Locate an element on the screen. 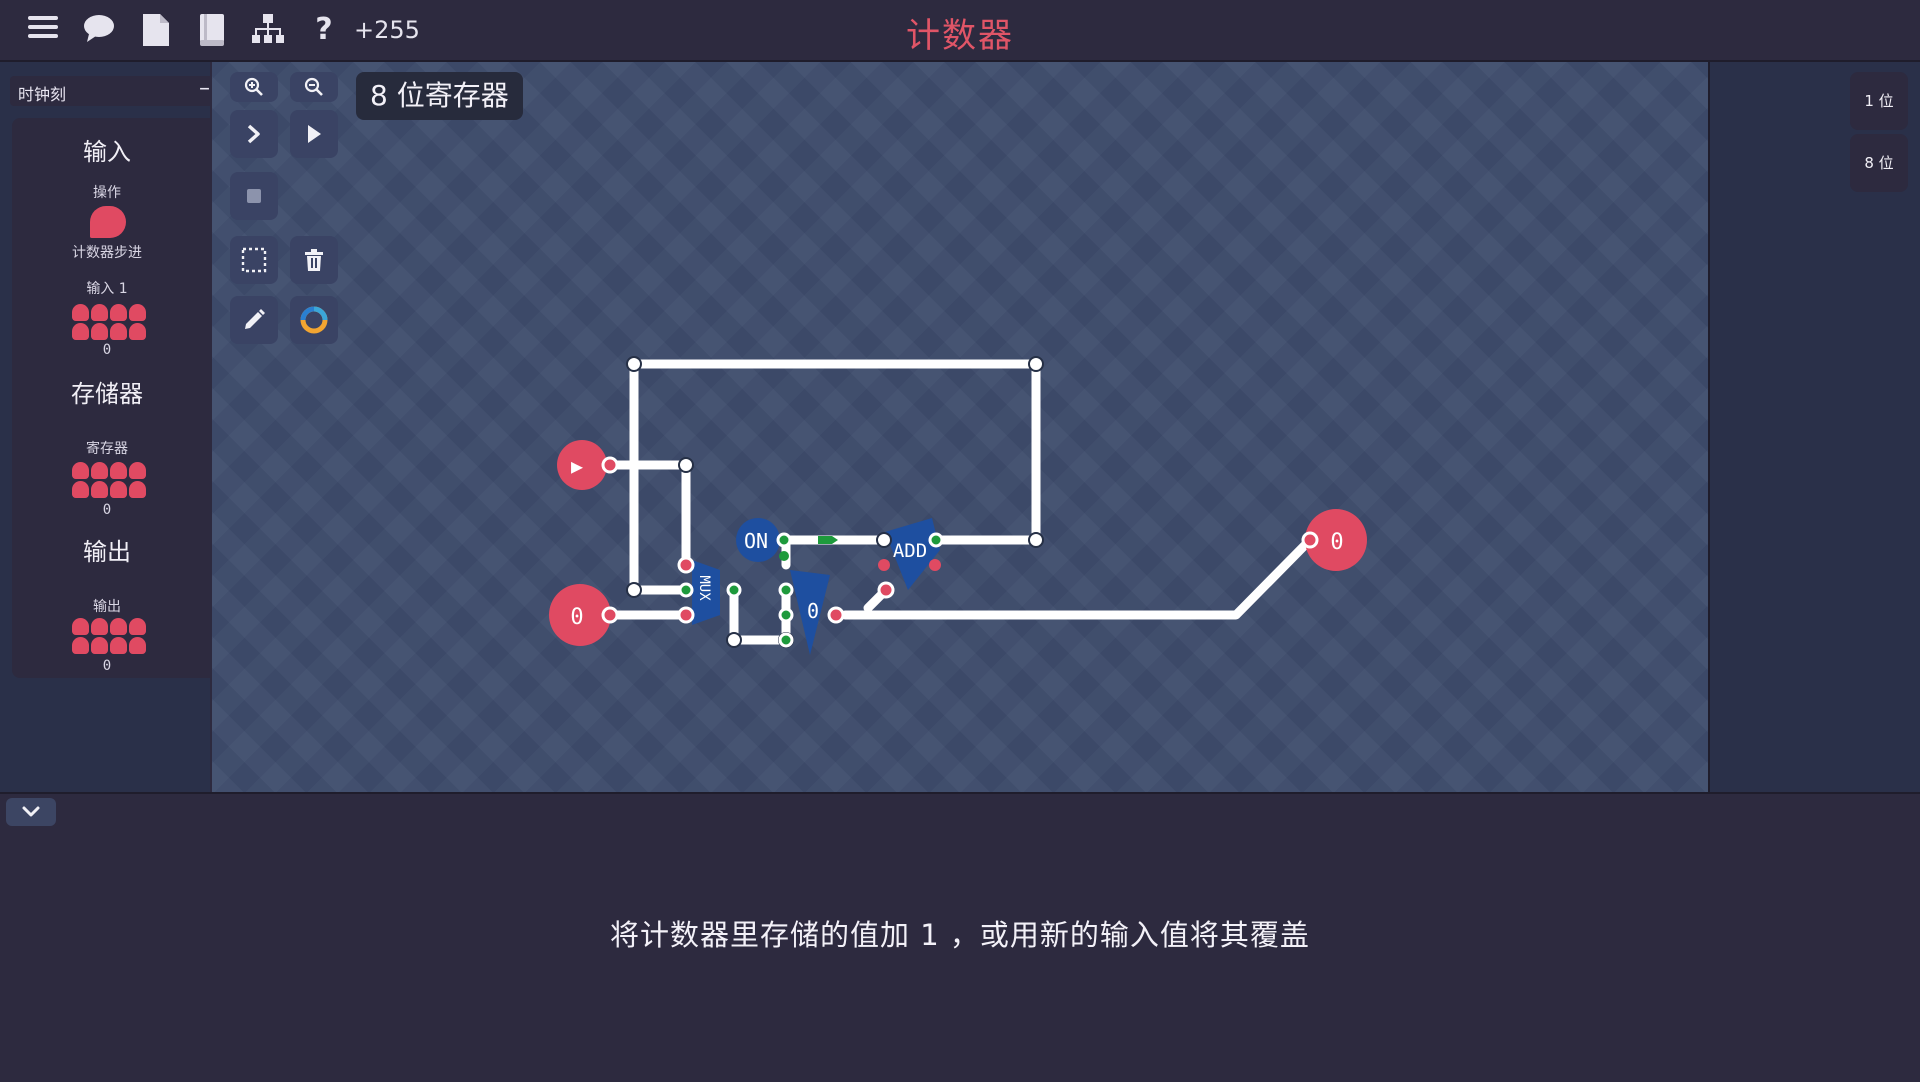 The image size is (1920, 1082). collapse-button is located at coordinates (31, 812).